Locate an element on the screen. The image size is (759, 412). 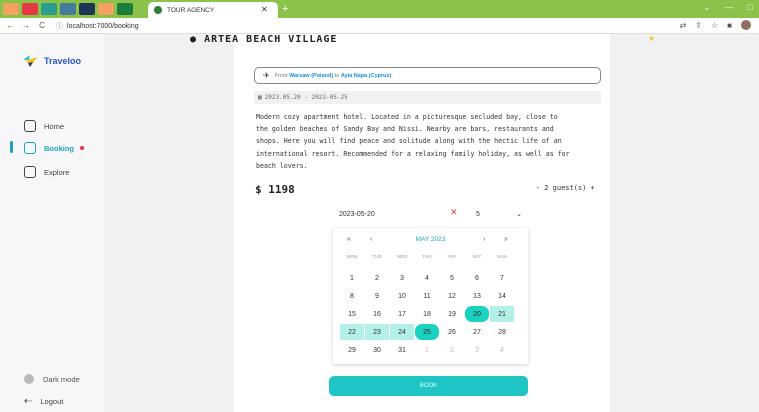
calendar-day: 9 is located at coordinates (377, 296).